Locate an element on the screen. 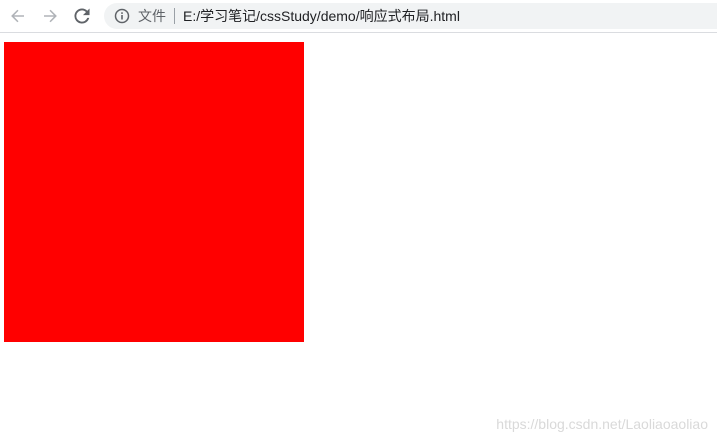 Image resolution: width=717 pixels, height=441 pixels. forward-button is located at coordinates (50, 16).